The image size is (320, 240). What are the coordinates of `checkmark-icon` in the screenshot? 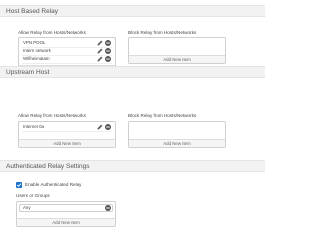 It's located at (19, 185).